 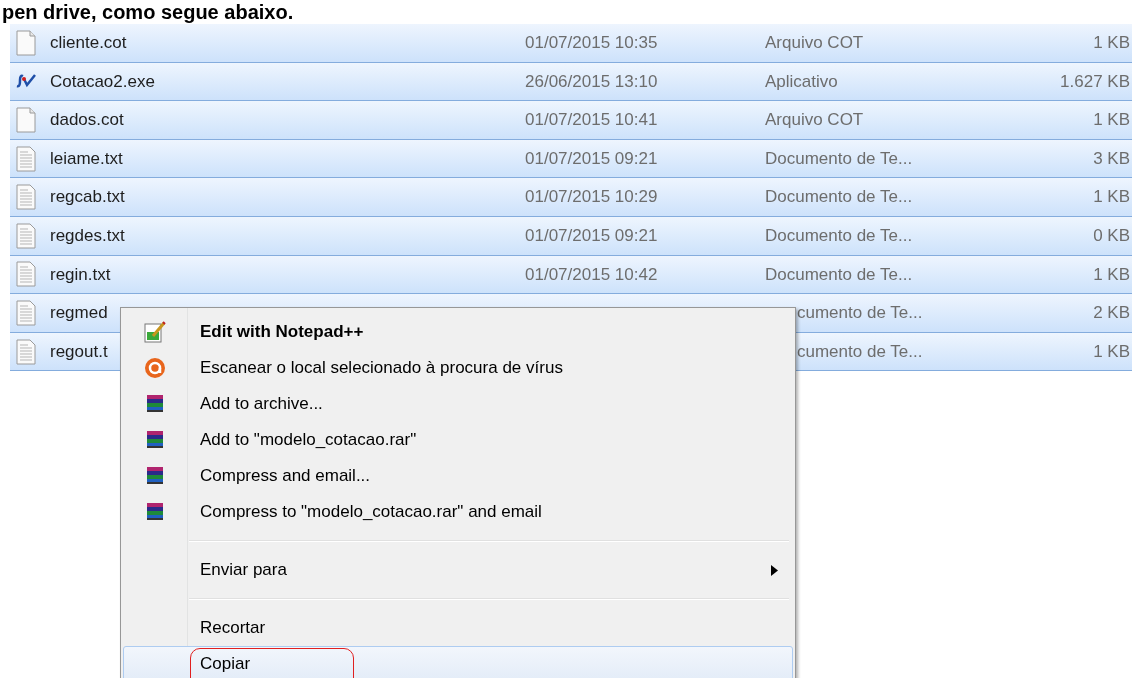 What do you see at coordinates (103, 81) in the screenshot?
I see `file-name: Cotacao2.exe` at bounding box center [103, 81].